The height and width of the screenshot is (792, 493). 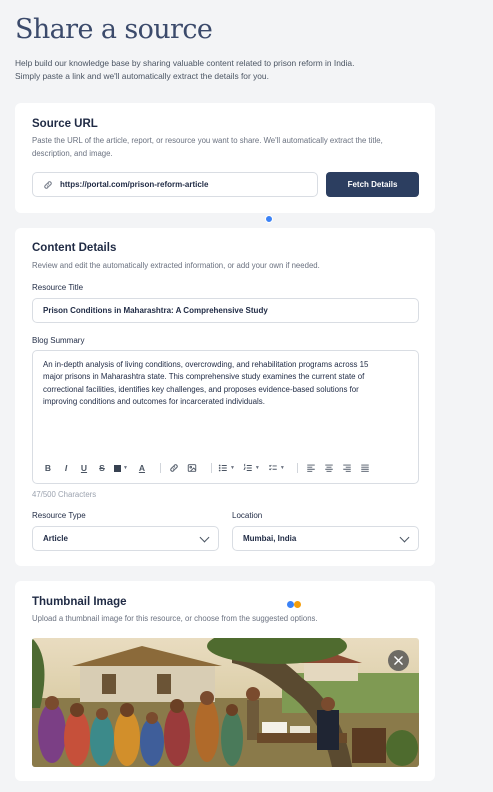 What do you see at coordinates (297, 604) in the screenshot?
I see `collaborator-indicator-orange` at bounding box center [297, 604].